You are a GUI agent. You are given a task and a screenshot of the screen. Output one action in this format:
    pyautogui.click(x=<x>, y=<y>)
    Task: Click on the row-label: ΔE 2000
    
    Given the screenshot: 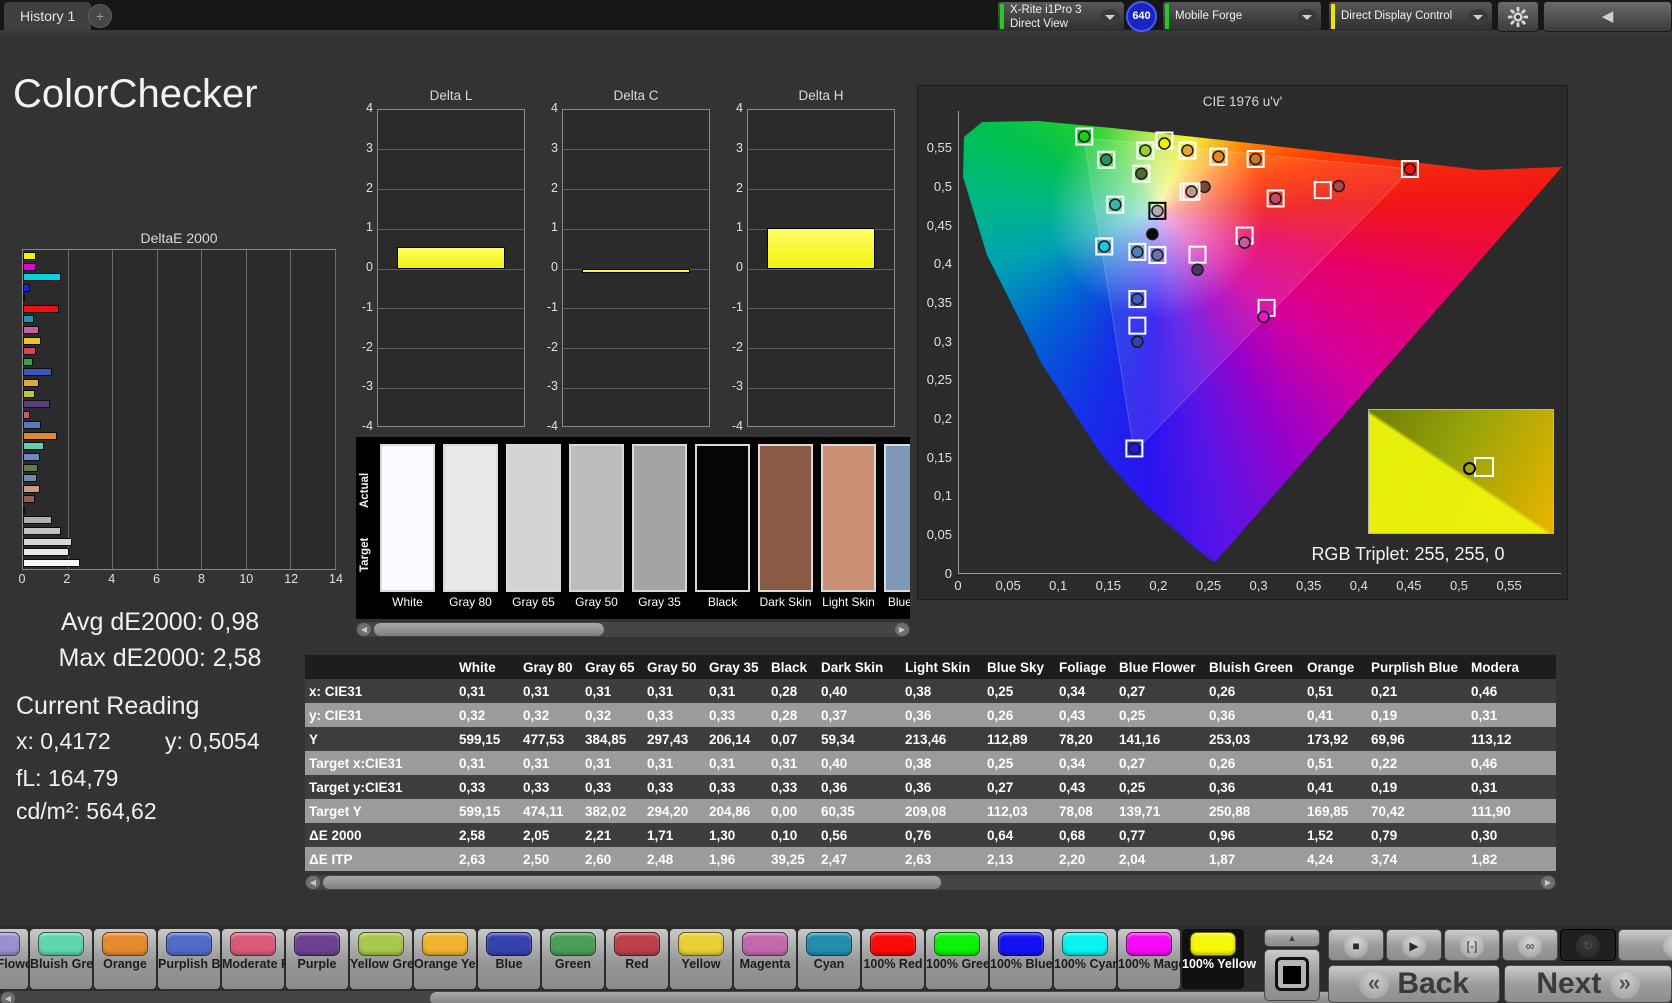 What is the action you would take?
    pyautogui.click(x=380, y=835)
    